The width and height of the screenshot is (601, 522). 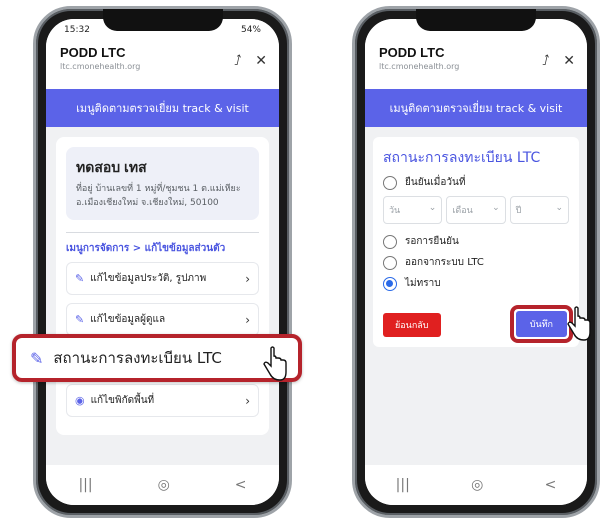 I want to click on menu-item-edit-caretaker: ✎ แก้ไขข้อมูลผู้ดูแล ›, so click(x=162, y=319).